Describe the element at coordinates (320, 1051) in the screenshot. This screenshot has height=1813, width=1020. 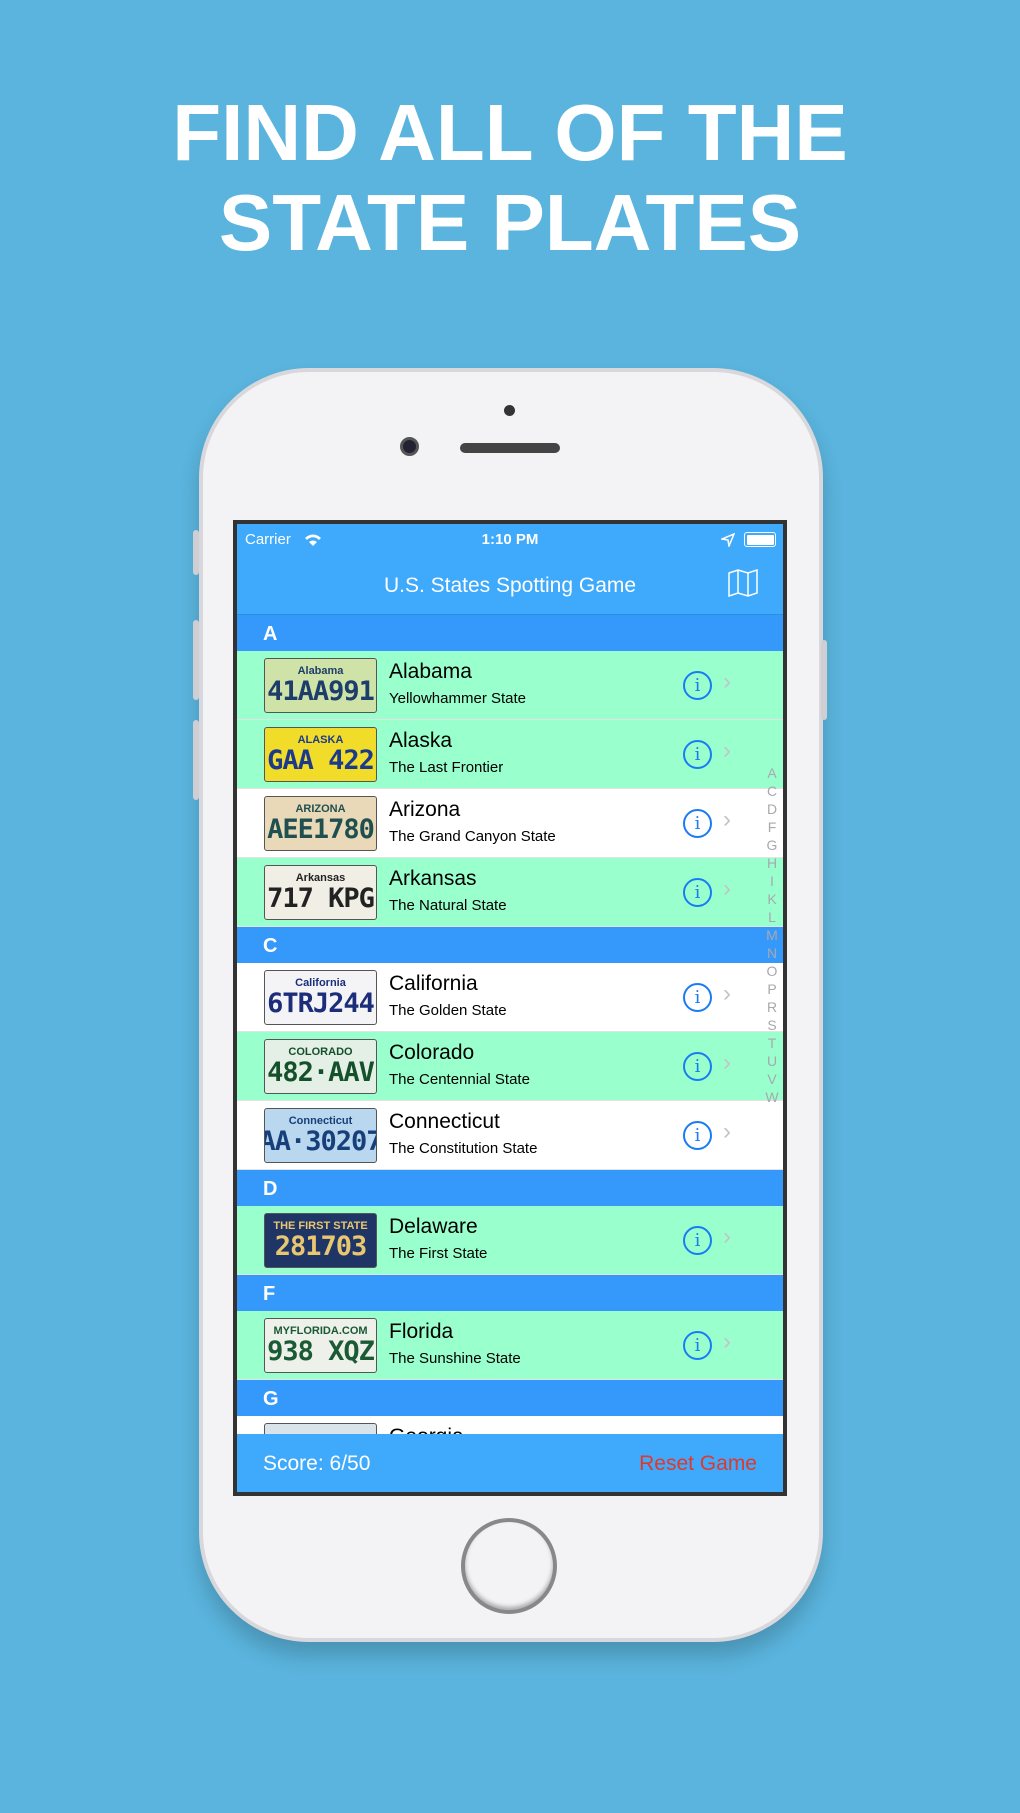
I see `plate-top-text: COLORADO` at that location.